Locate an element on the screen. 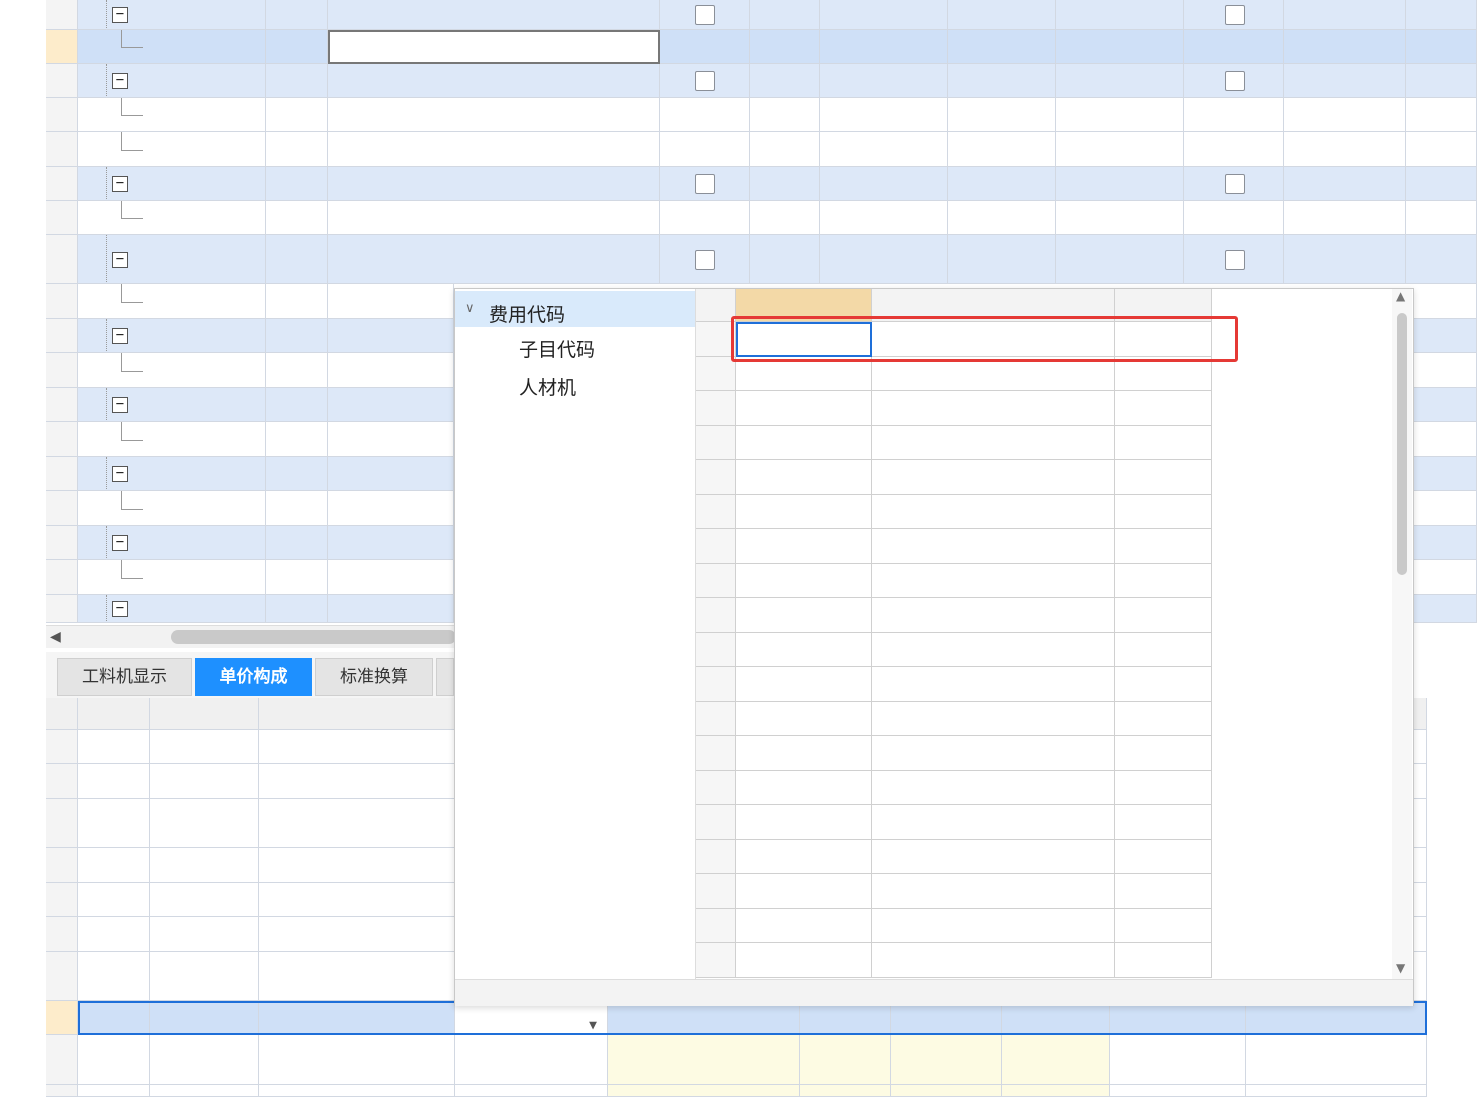 This screenshot has width=1477, height=1097. expr-cell is located at coordinates (531, 1060).